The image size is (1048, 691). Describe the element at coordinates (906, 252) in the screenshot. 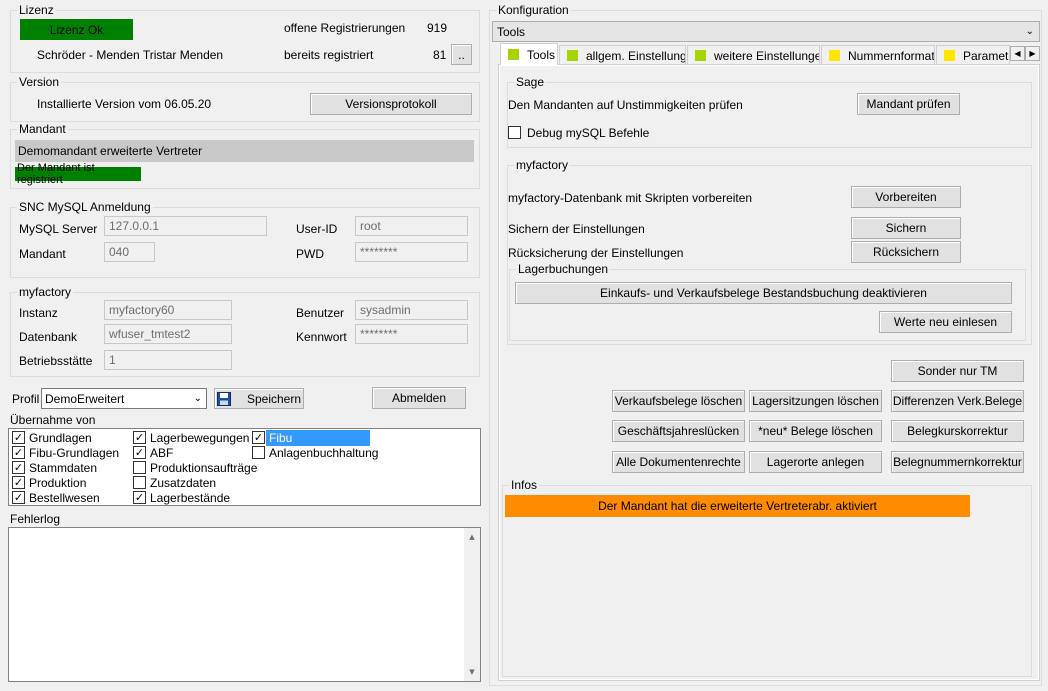

I see `restore-settings-button: Rücksichern` at that location.